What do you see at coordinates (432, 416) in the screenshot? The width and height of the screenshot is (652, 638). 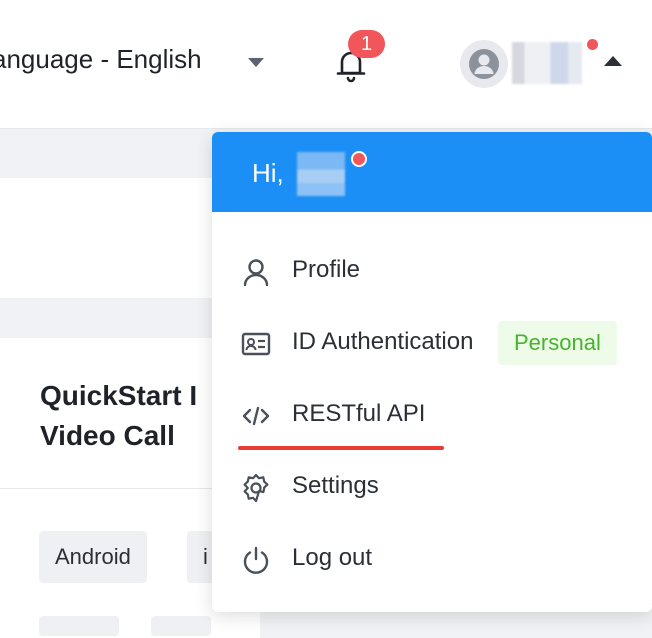 I see `menu-item-restful-api: RESTful API` at bounding box center [432, 416].